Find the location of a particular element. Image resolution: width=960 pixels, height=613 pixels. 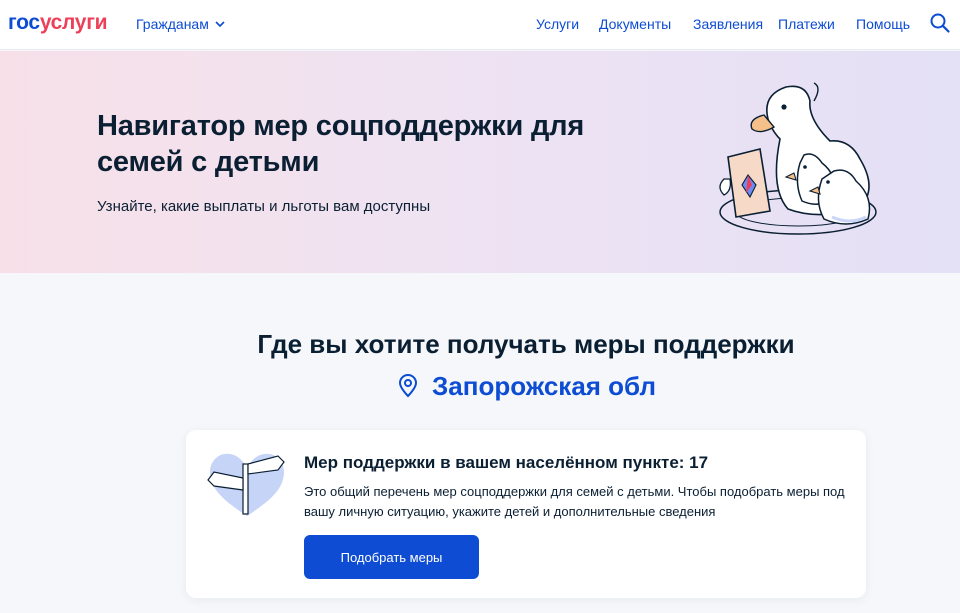

region-selector: Запорожская обл is located at coordinates (527, 386).